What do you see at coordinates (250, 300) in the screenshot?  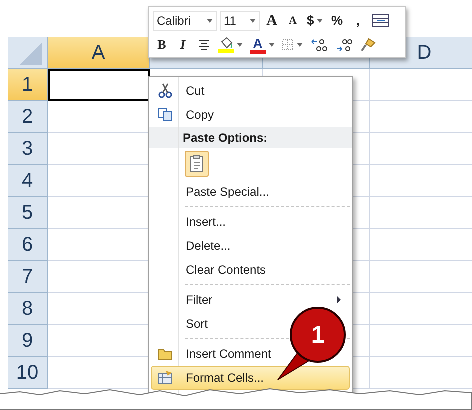 I see `menu-item: Filter` at bounding box center [250, 300].